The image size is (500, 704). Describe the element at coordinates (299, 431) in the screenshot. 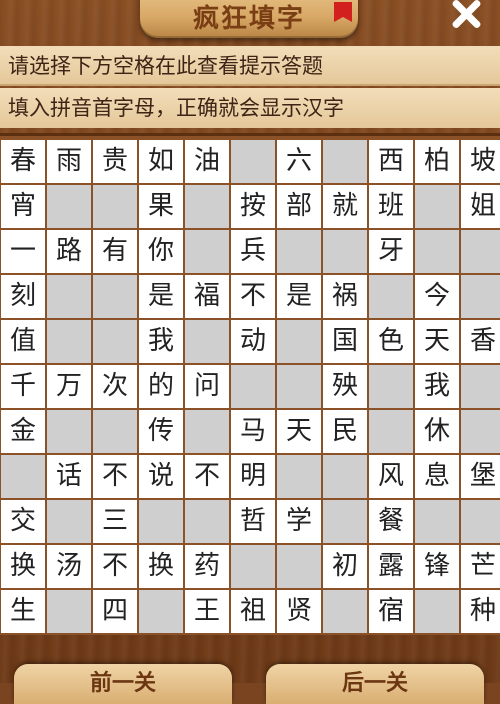

I see `filled-cell: 天` at that location.